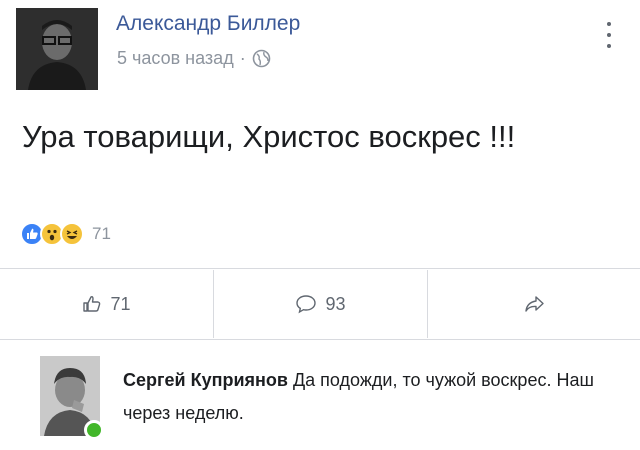  What do you see at coordinates (306, 304) in the screenshot?
I see `comment-bubble-icon` at bounding box center [306, 304].